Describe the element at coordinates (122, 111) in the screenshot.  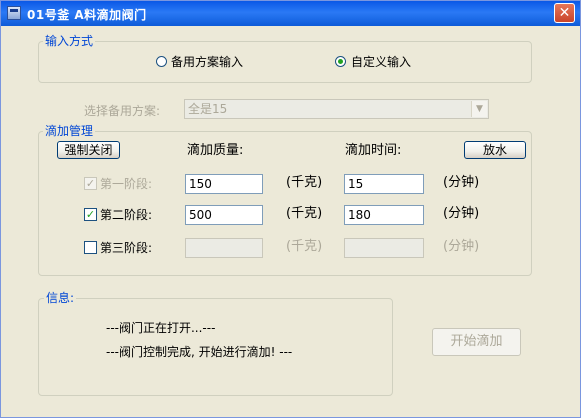
I see `backup-plan-label: 选择备用方案:` at that location.